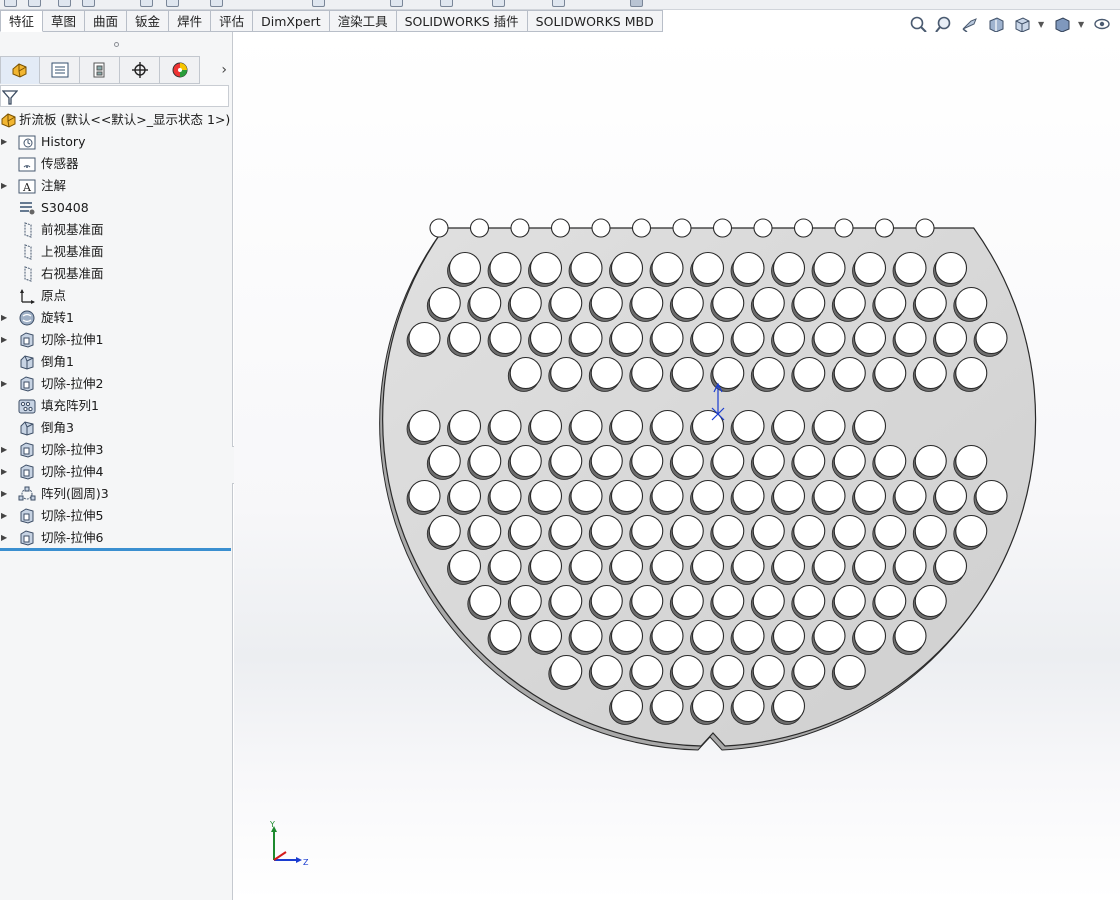 This screenshot has width=1120, height=900. Describe the element at coordinates (232, 21) in the screenshot. I see `command-tab: 评估` at that location.